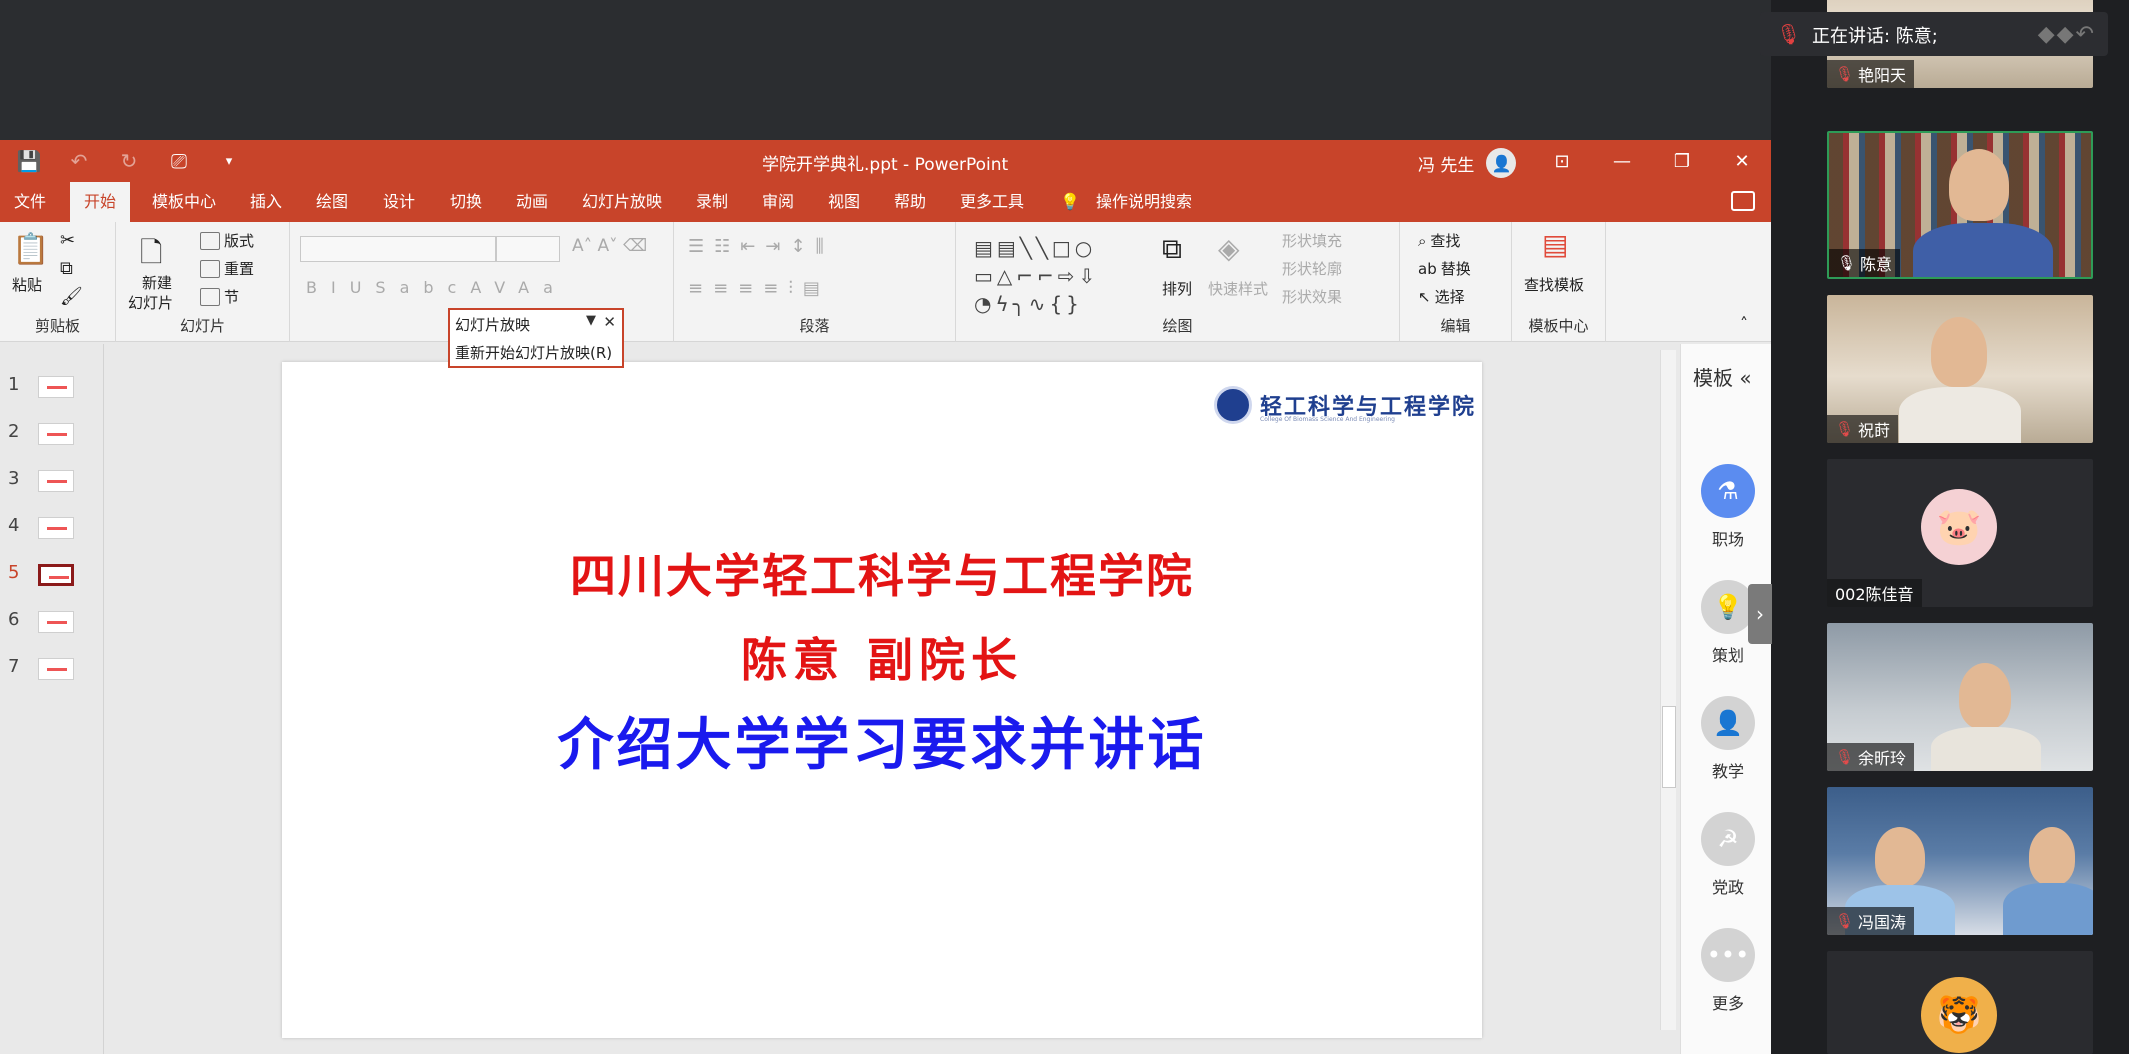 This screenshot has height=1054, width=2129. Describe the element at coordinates (1728, 507) in the screenshot. I see `template-item-workplace: ⚗ 职场` at that location.